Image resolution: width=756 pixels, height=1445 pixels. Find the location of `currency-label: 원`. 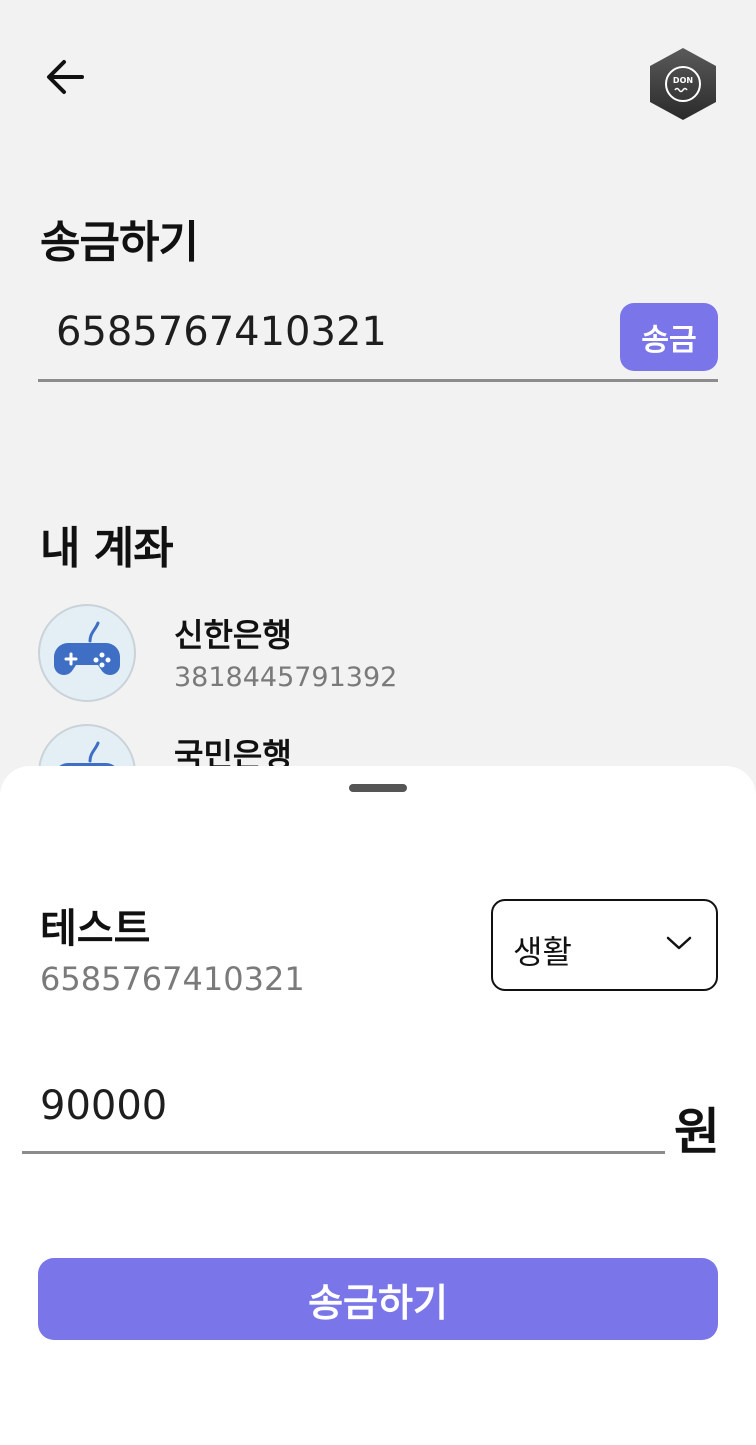

currency-label: 원 is located at coordinates (697, 1132).